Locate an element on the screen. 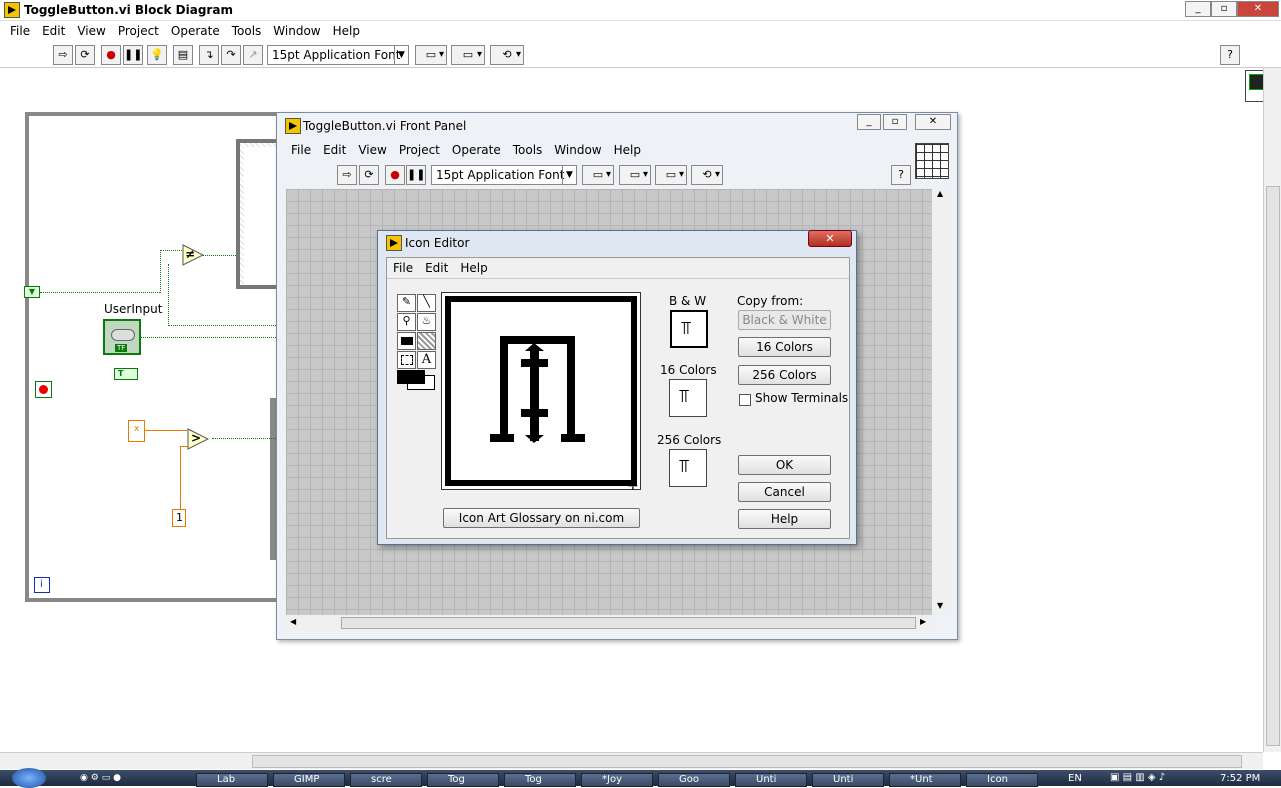 The height and width of the screenshot is (788, 1281). fp-horizontal-scrollbar: ◀ ▶ is located at coordinates (609, 623).